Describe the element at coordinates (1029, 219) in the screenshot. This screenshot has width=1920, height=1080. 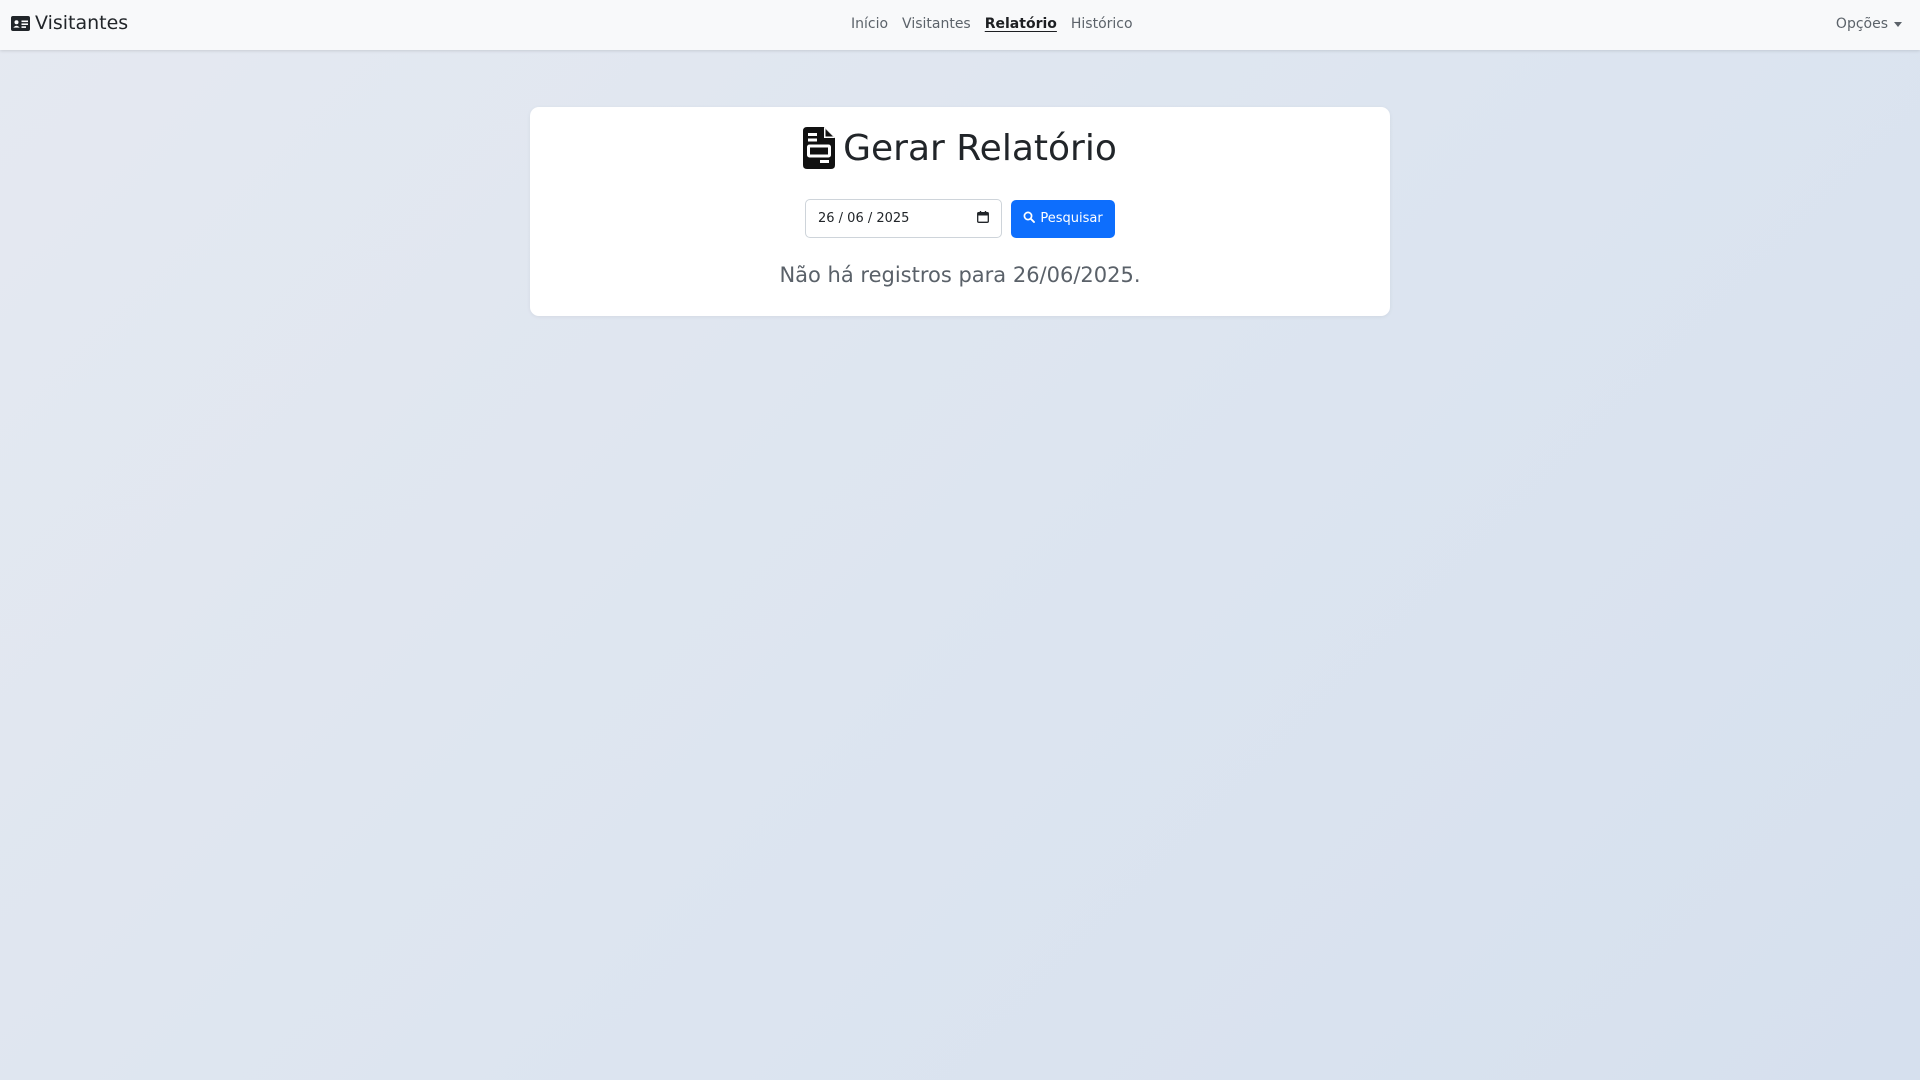
I see `search-icon` at that location.